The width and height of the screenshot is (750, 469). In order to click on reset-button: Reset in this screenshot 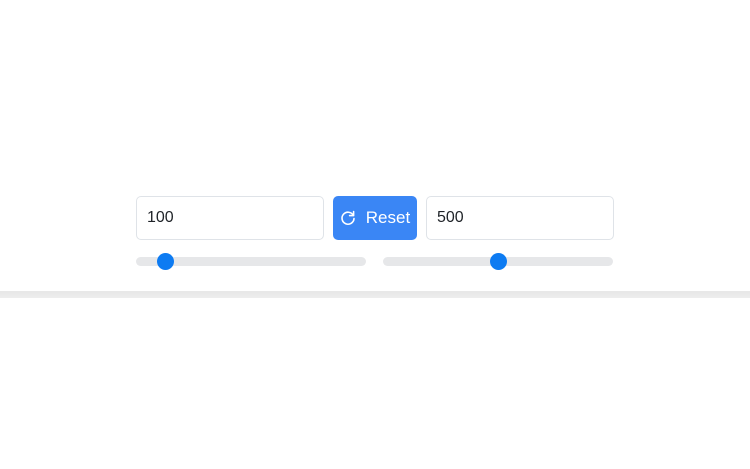, I will do `click(375, 218)`.